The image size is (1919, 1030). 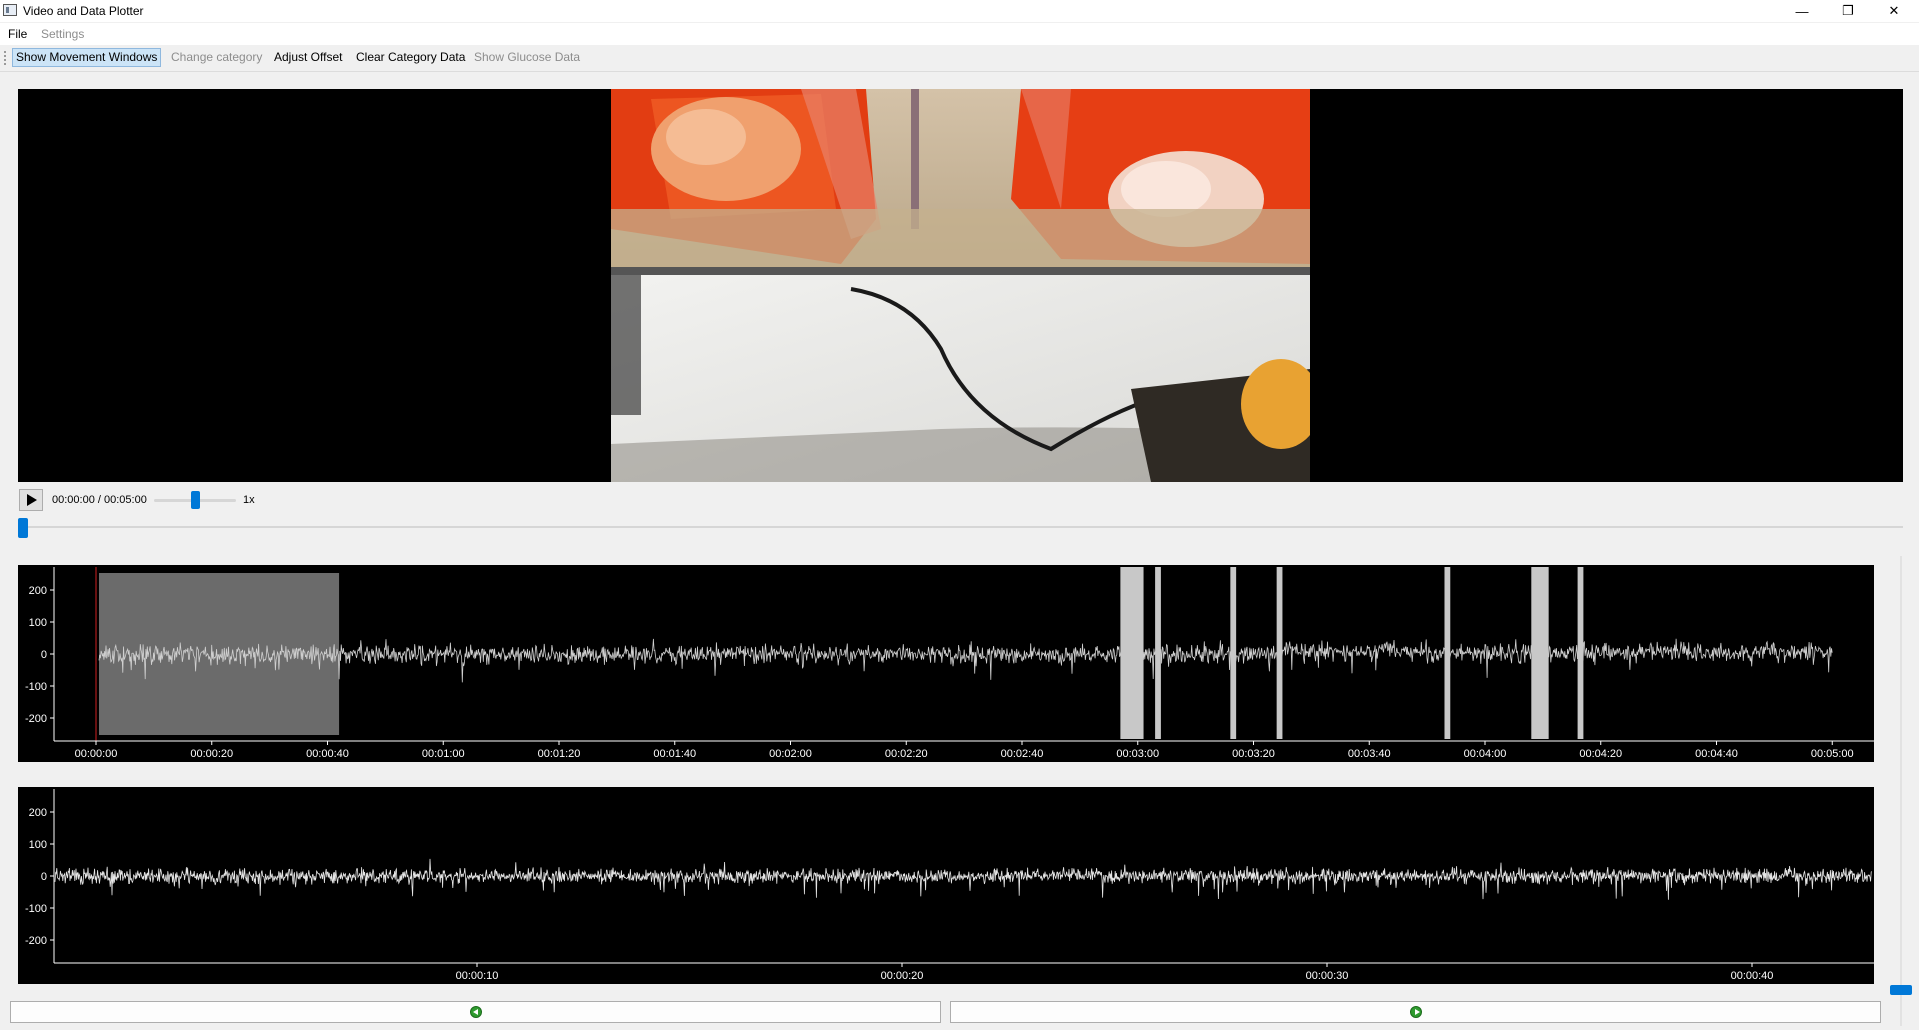 I want to click on show-movement-windows-button: Show Movement Windows, so click(x=87, y=57).